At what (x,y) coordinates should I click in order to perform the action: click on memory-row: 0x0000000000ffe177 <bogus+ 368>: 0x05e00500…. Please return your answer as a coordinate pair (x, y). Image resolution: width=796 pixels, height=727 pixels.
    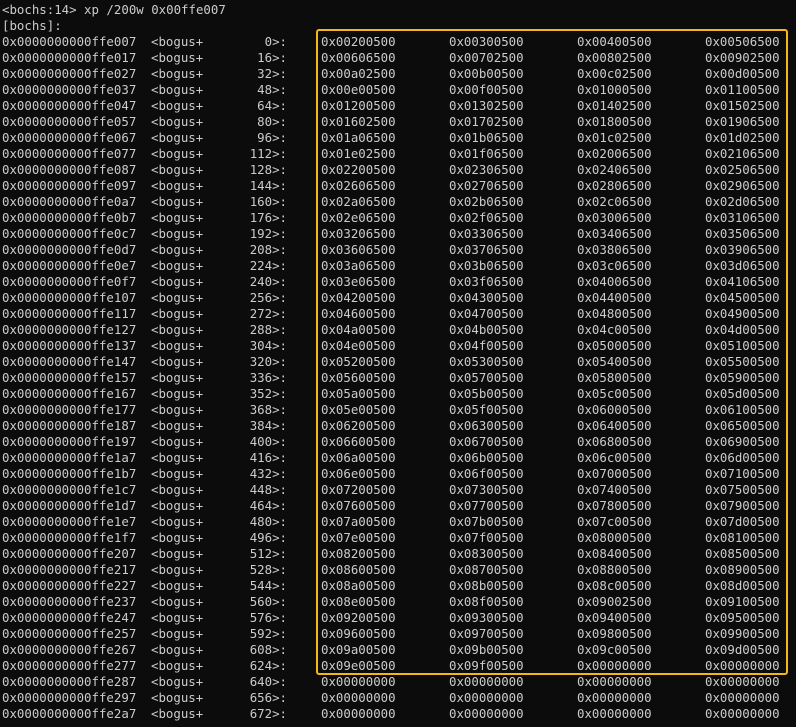
    Looking at the image, I should click on (398, 410).